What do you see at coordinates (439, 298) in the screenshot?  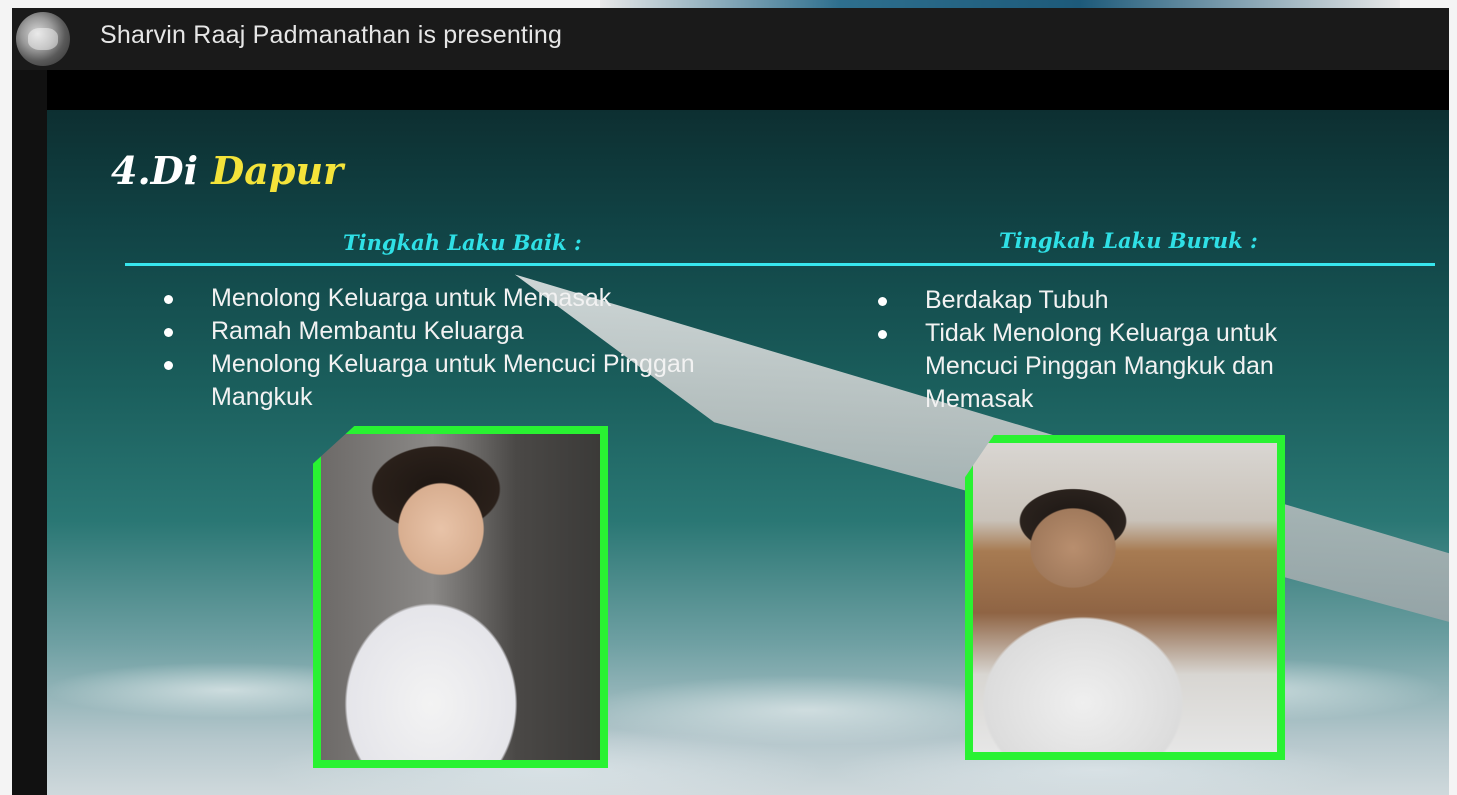 I see `list-item: Menolong Keluarga untuk Memasak` at bounding box center [439, 298].